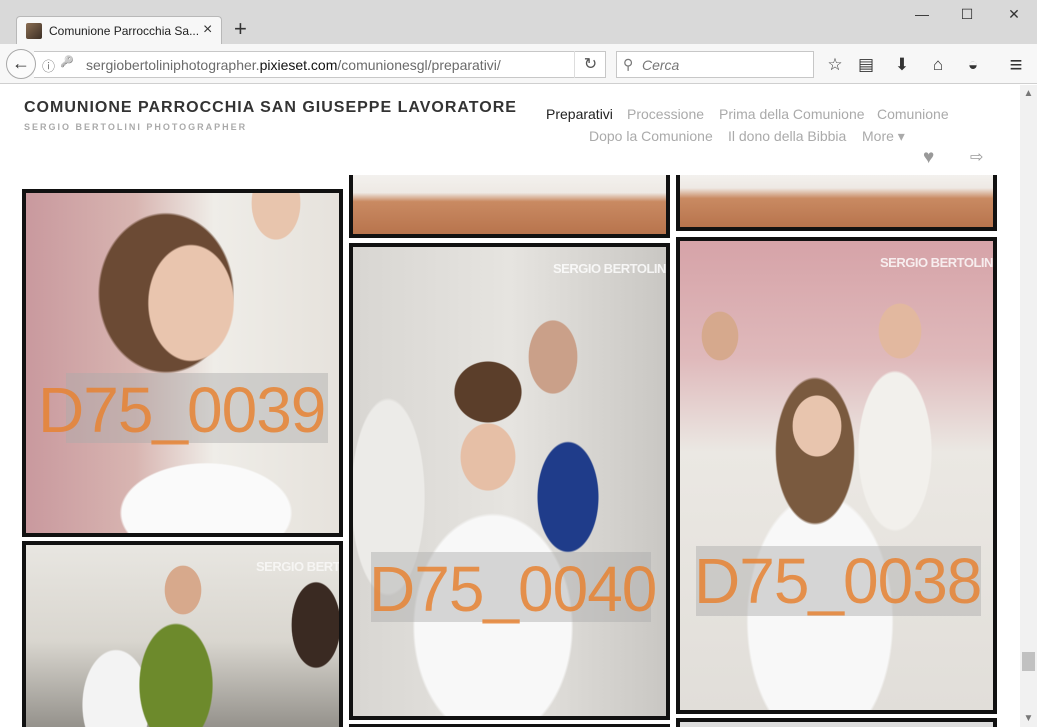 This screenshot has width=1037, height=727. Describe the element at coordinates (579, 114) in the screenshot. I see `nav-item-preparativi: Preparativi` at that location.